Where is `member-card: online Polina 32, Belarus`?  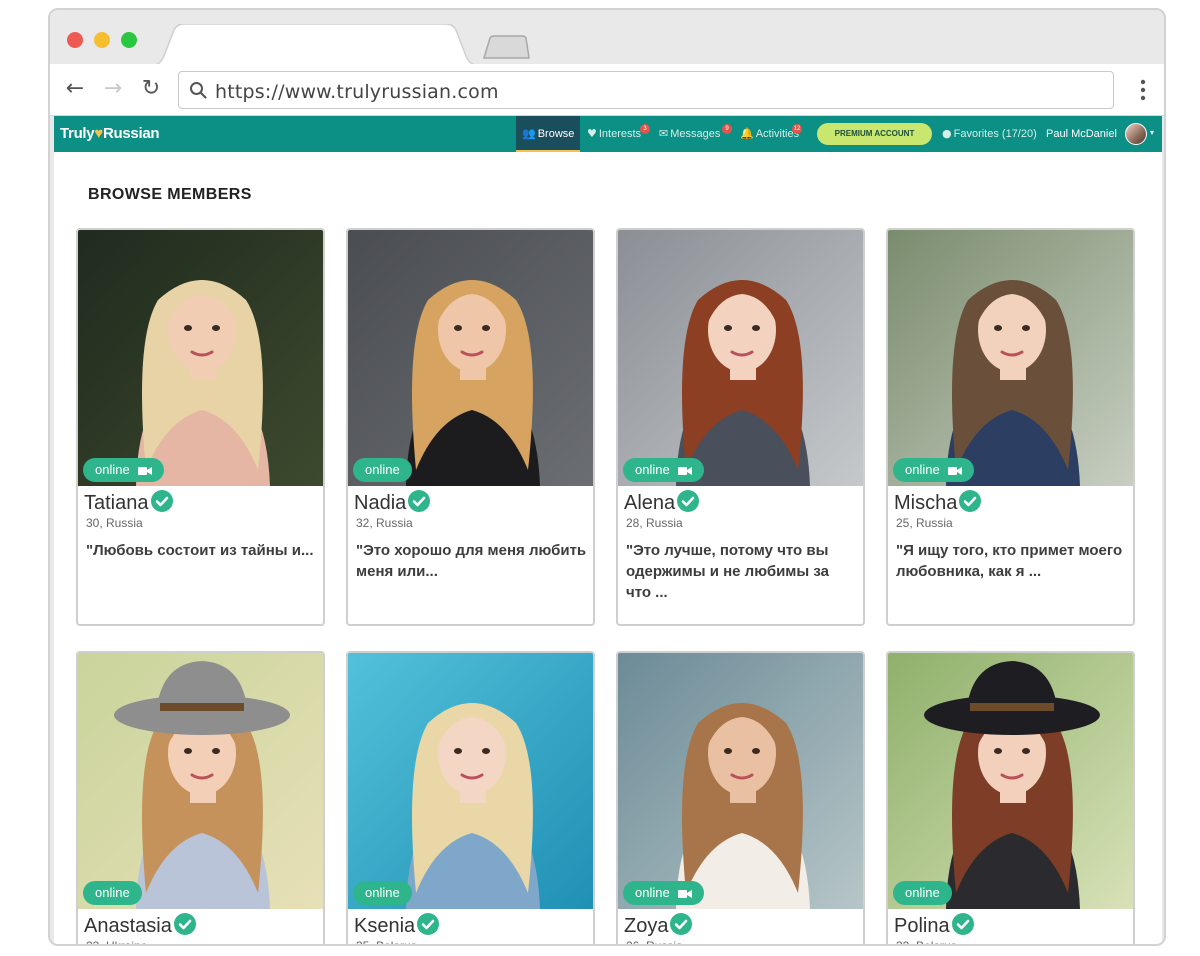 member-card: online Polina 32, Belarus is located at coordinates (1010, 798).